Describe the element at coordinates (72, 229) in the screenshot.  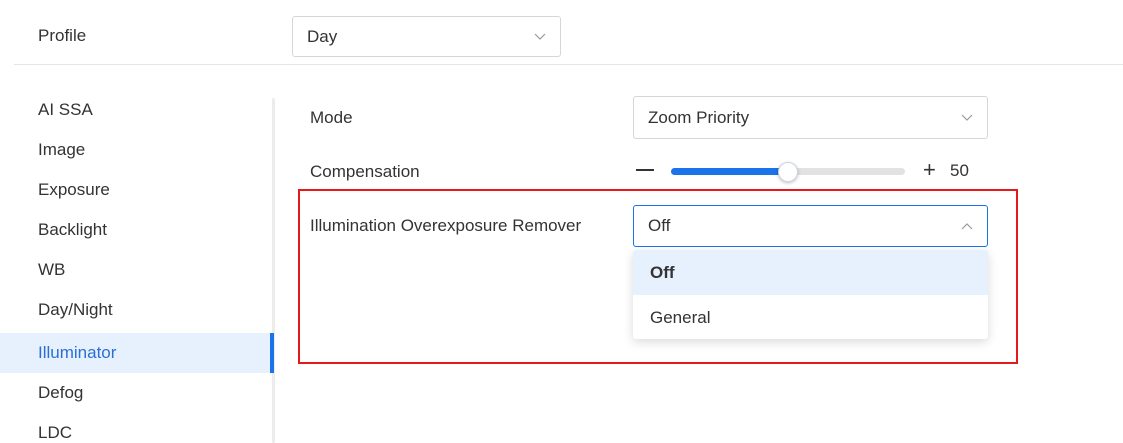
I see `sidebar-item-label: Backlight` at that location.